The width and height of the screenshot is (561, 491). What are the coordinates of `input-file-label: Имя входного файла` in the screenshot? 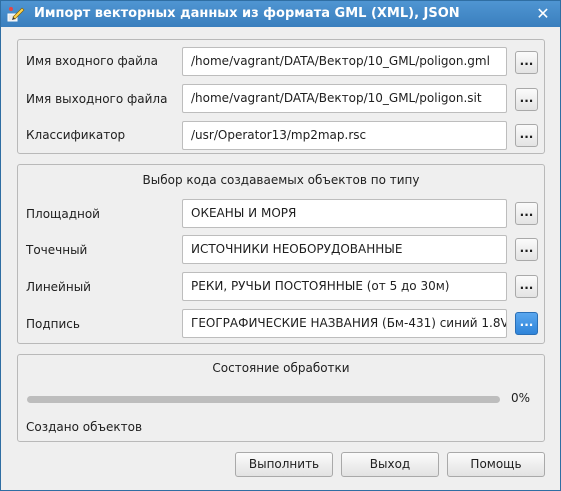 It's located at (92, 61).